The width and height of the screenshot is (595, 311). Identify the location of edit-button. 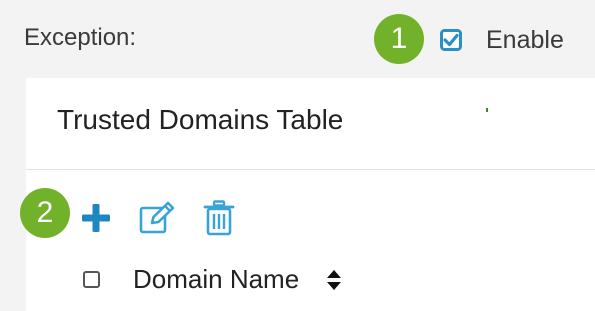
(158, 218).